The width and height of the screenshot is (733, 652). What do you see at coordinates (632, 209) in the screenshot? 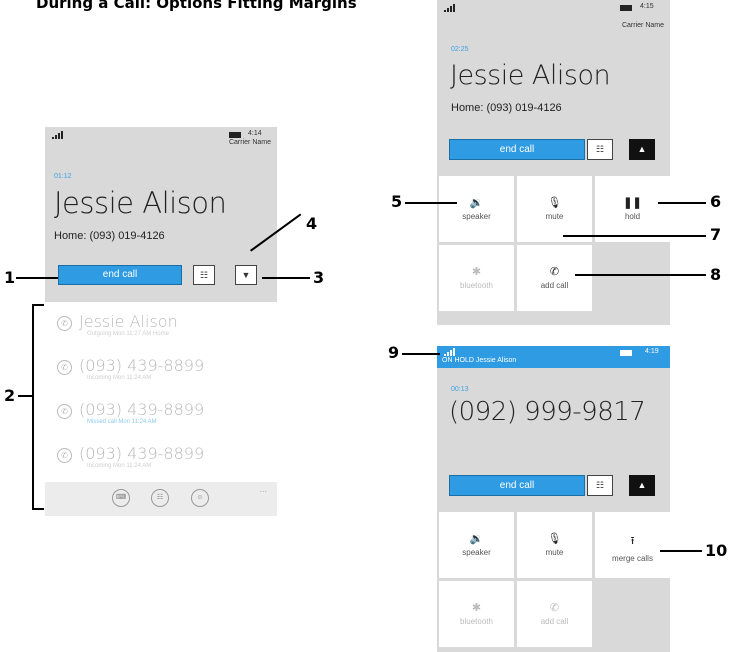
I see `hold-button: ❚❚ hold` at bounding box center [632, 209].